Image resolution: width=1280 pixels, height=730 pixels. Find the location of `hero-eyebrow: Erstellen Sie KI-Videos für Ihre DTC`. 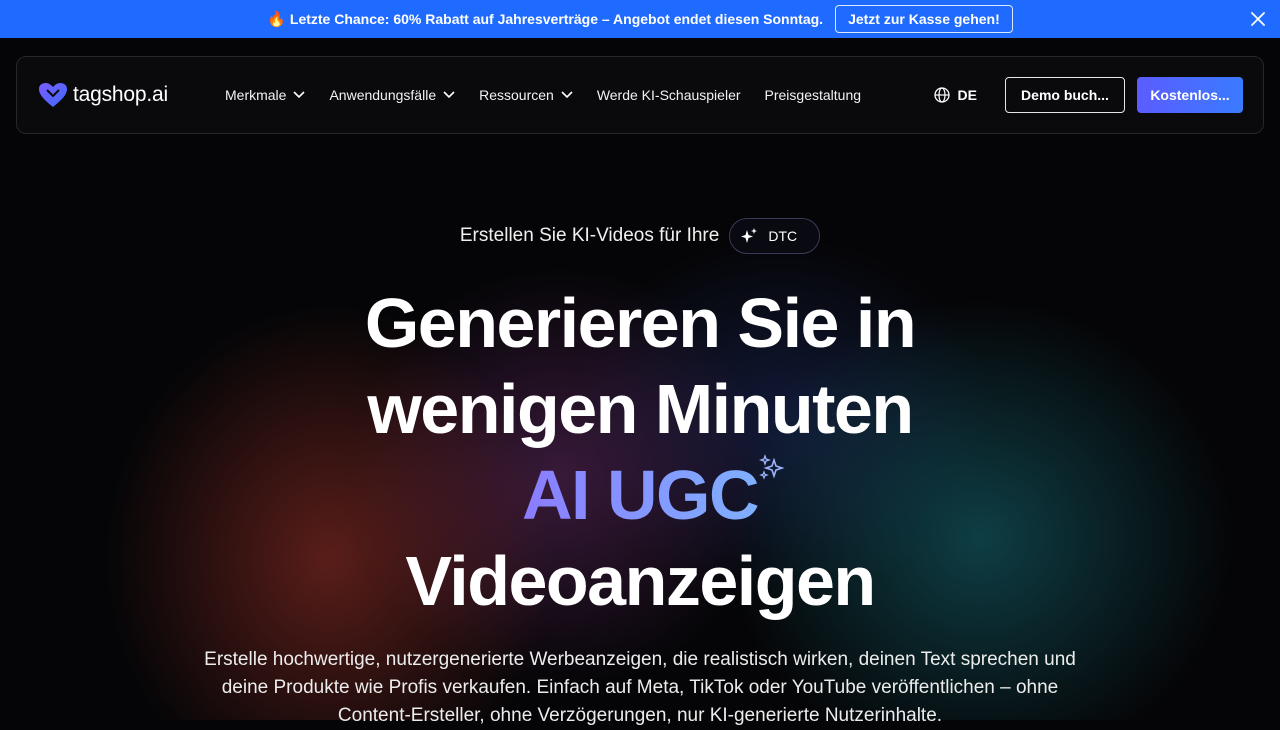

hero-eyebrow: Erstellen Sie KI-Videos für Ihre DTC is located at coordinates (640, 236).